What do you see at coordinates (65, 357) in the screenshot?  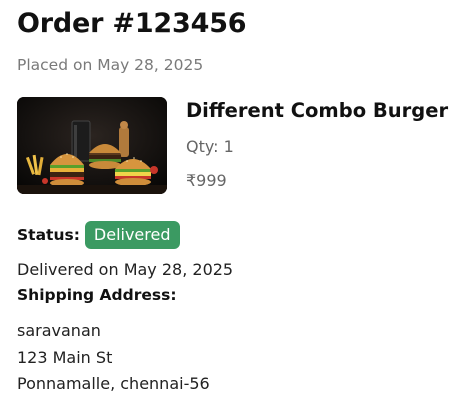 I see `address-line-street: 123 Main St` at bounding box center [65, 357].